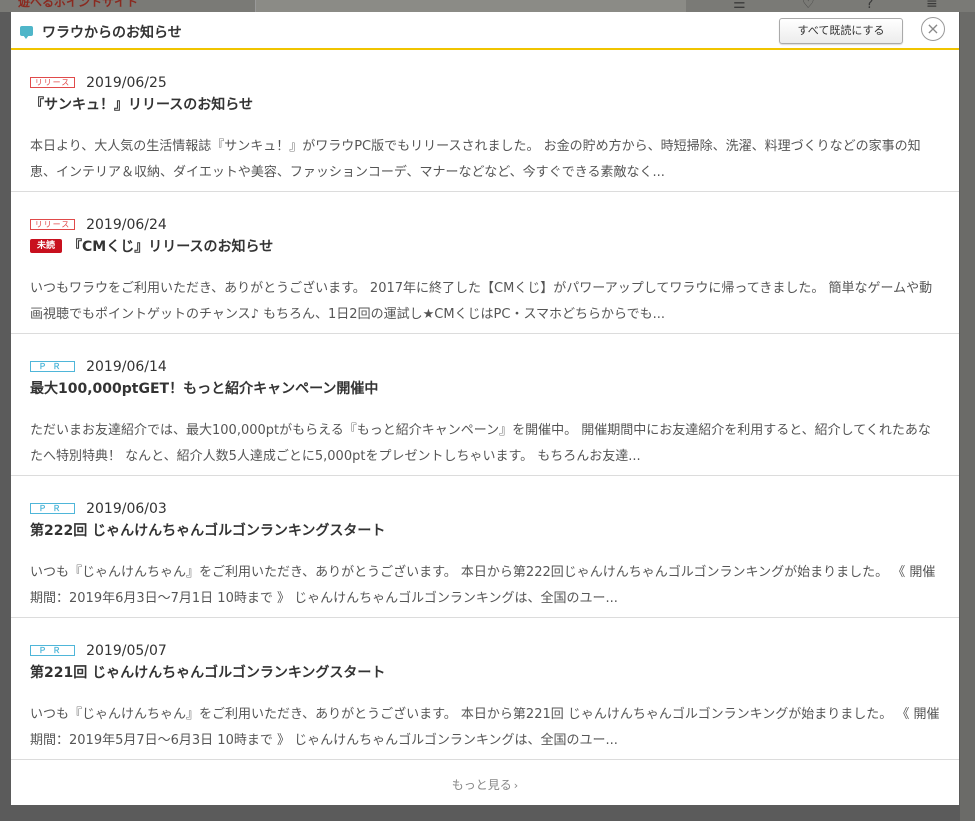 The image size is (975, 821). I want to click on news-title: 第222回 じゃんけんちゃんゴルゴンランキングスタート, so click(207, 530).